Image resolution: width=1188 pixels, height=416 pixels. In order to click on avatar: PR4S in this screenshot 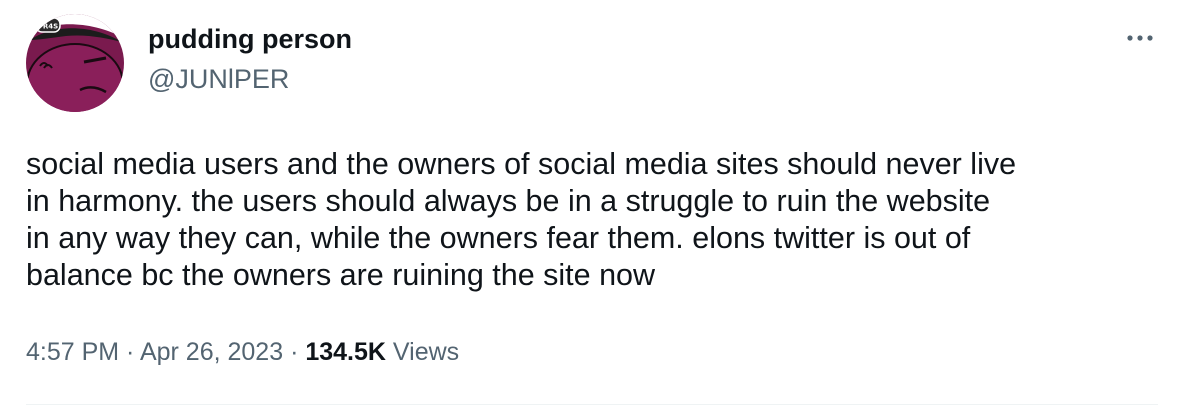, I will do `click(75, 63)`.